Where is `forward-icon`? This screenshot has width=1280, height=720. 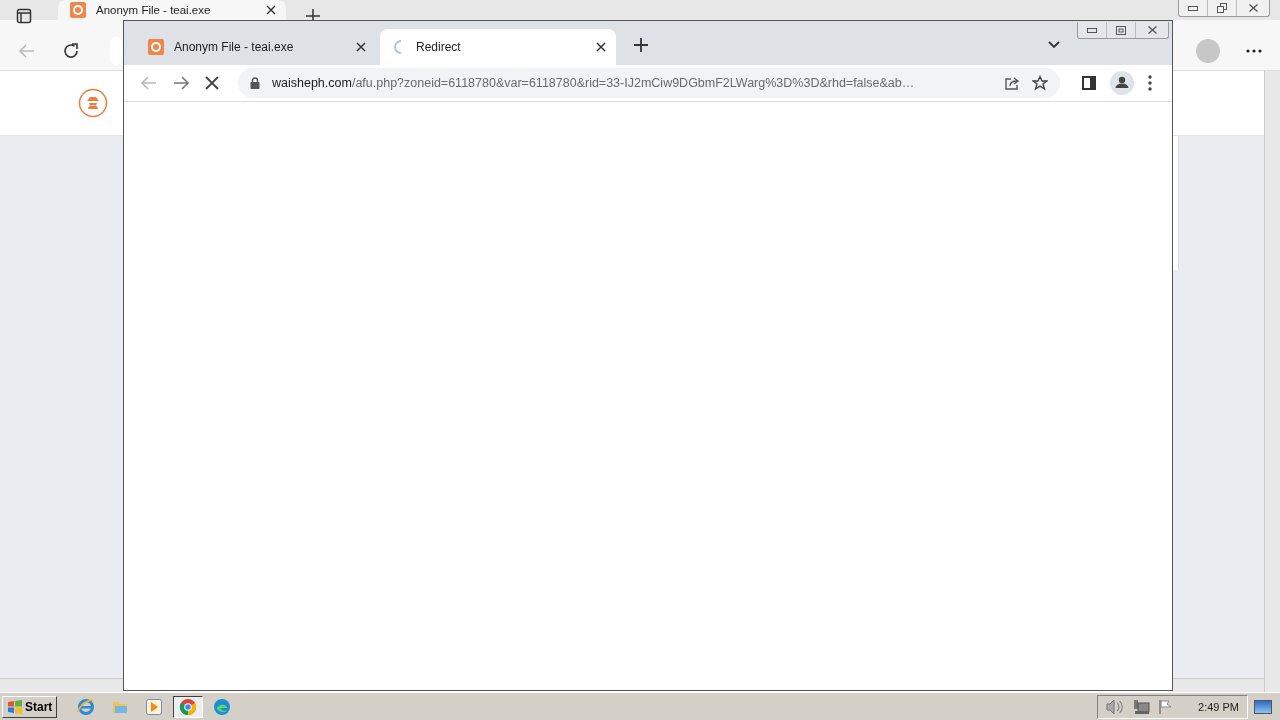
forward-icon is located at coordinates (181, 83).